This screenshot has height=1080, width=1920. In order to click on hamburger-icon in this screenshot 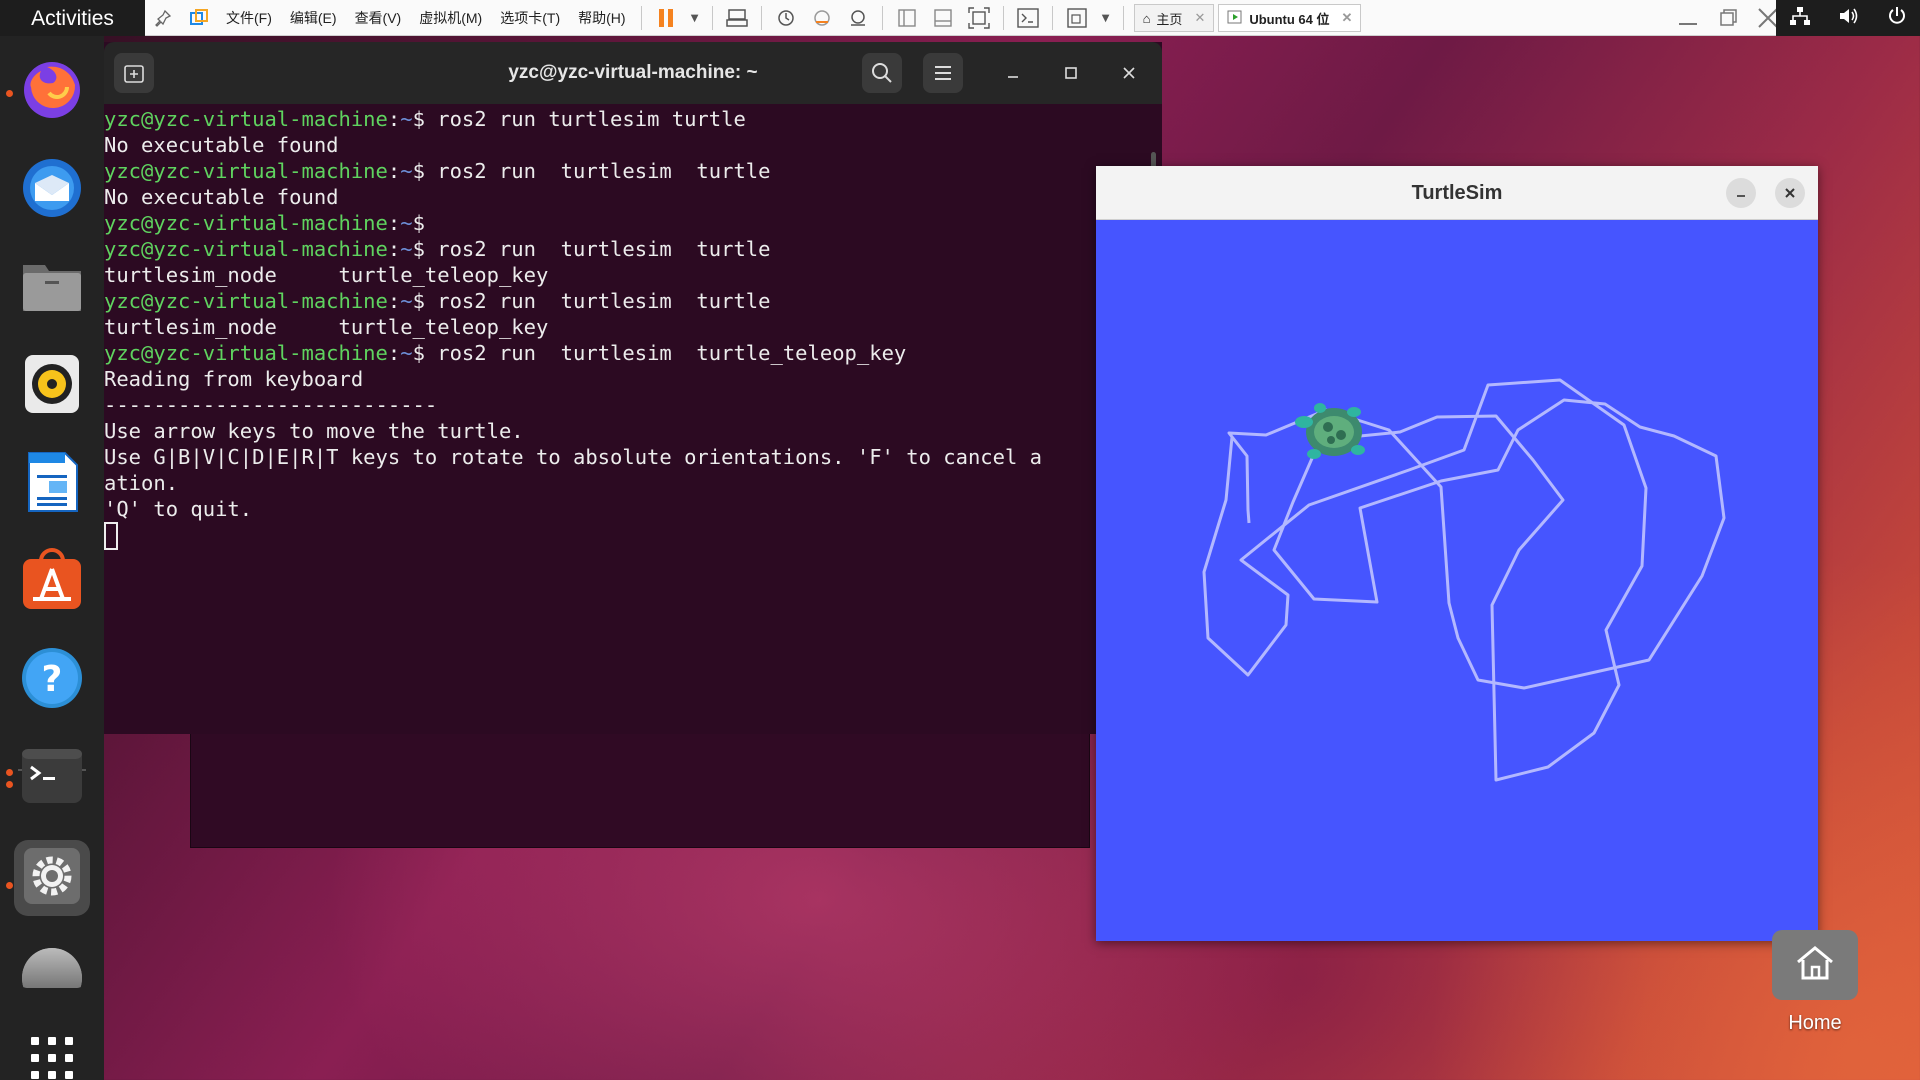, I will do `click(943, 73)`.